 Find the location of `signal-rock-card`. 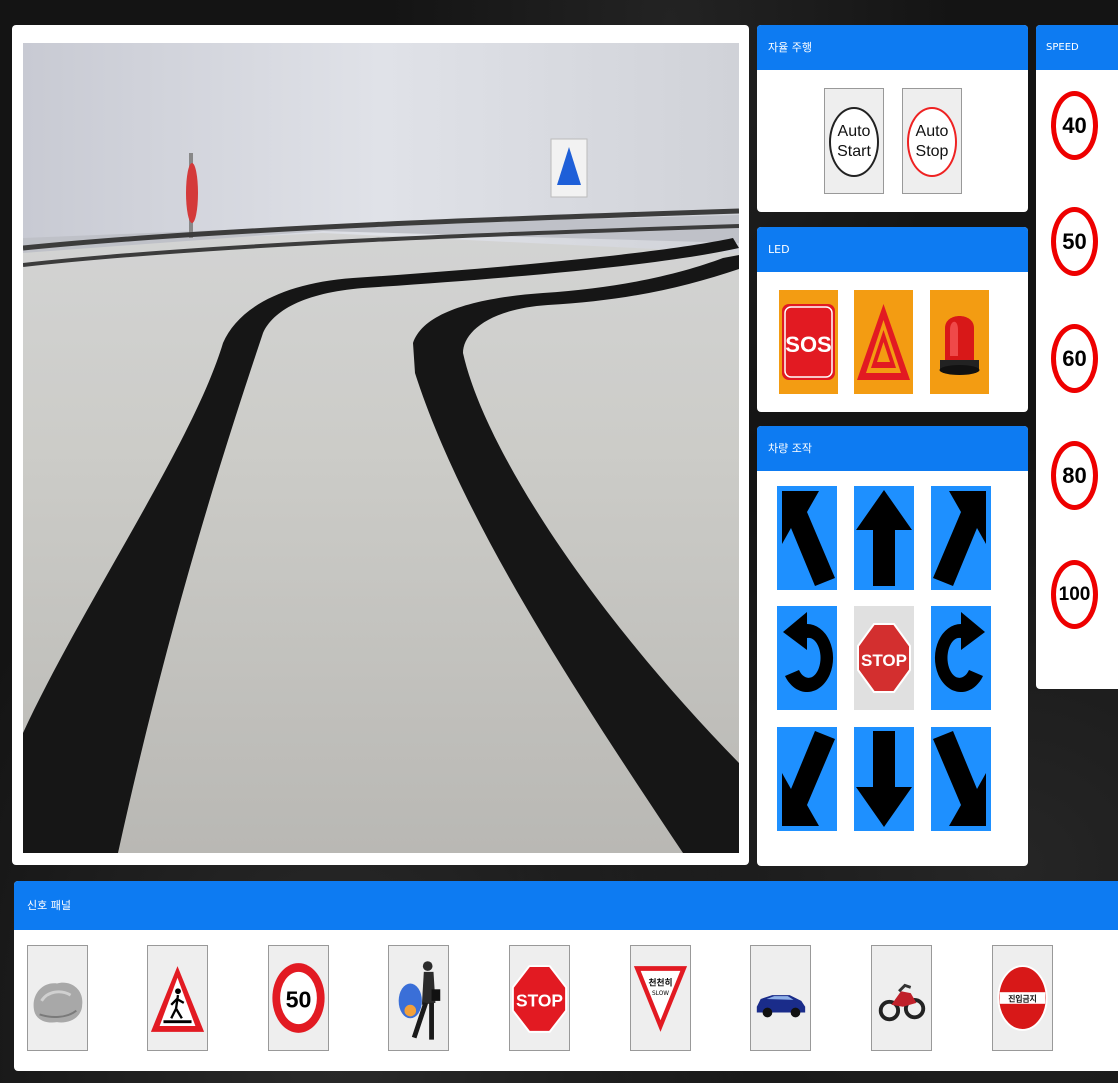

signal-rock-card is located at coordinates (57, 998).